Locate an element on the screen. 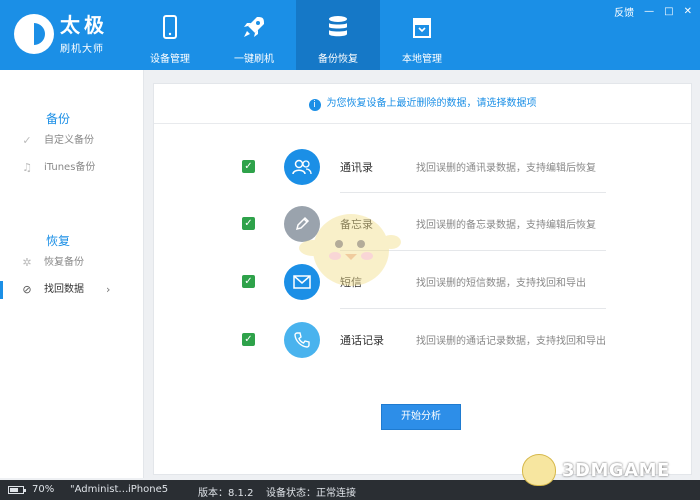 Image resolution: width=700 pixels, height=500 pixels. device-model: iPhone5 is located at coordinates (148, 489).